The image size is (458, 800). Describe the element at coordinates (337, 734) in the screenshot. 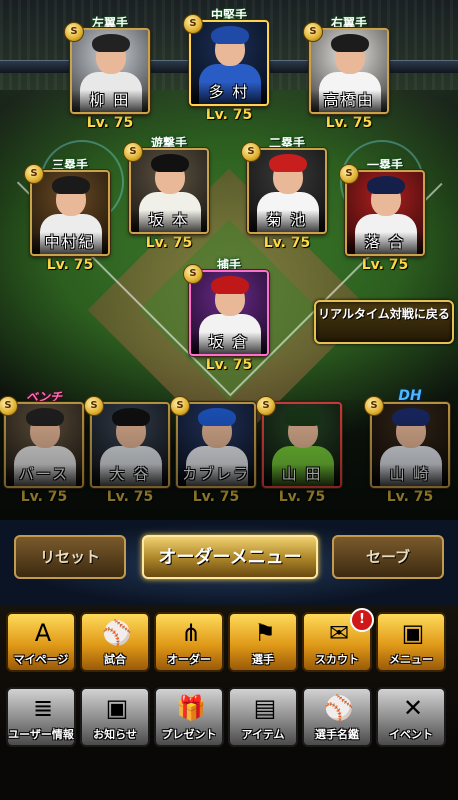

I see `menu-label: 選手名鑑` at that location.